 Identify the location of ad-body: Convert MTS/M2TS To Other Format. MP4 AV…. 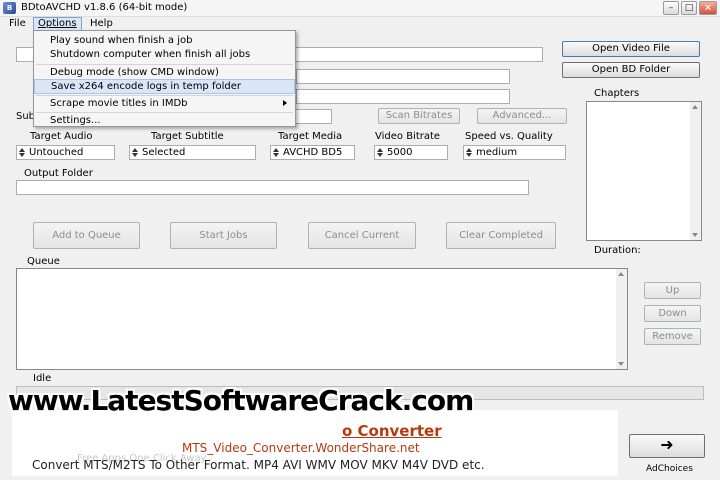
(258, 465).